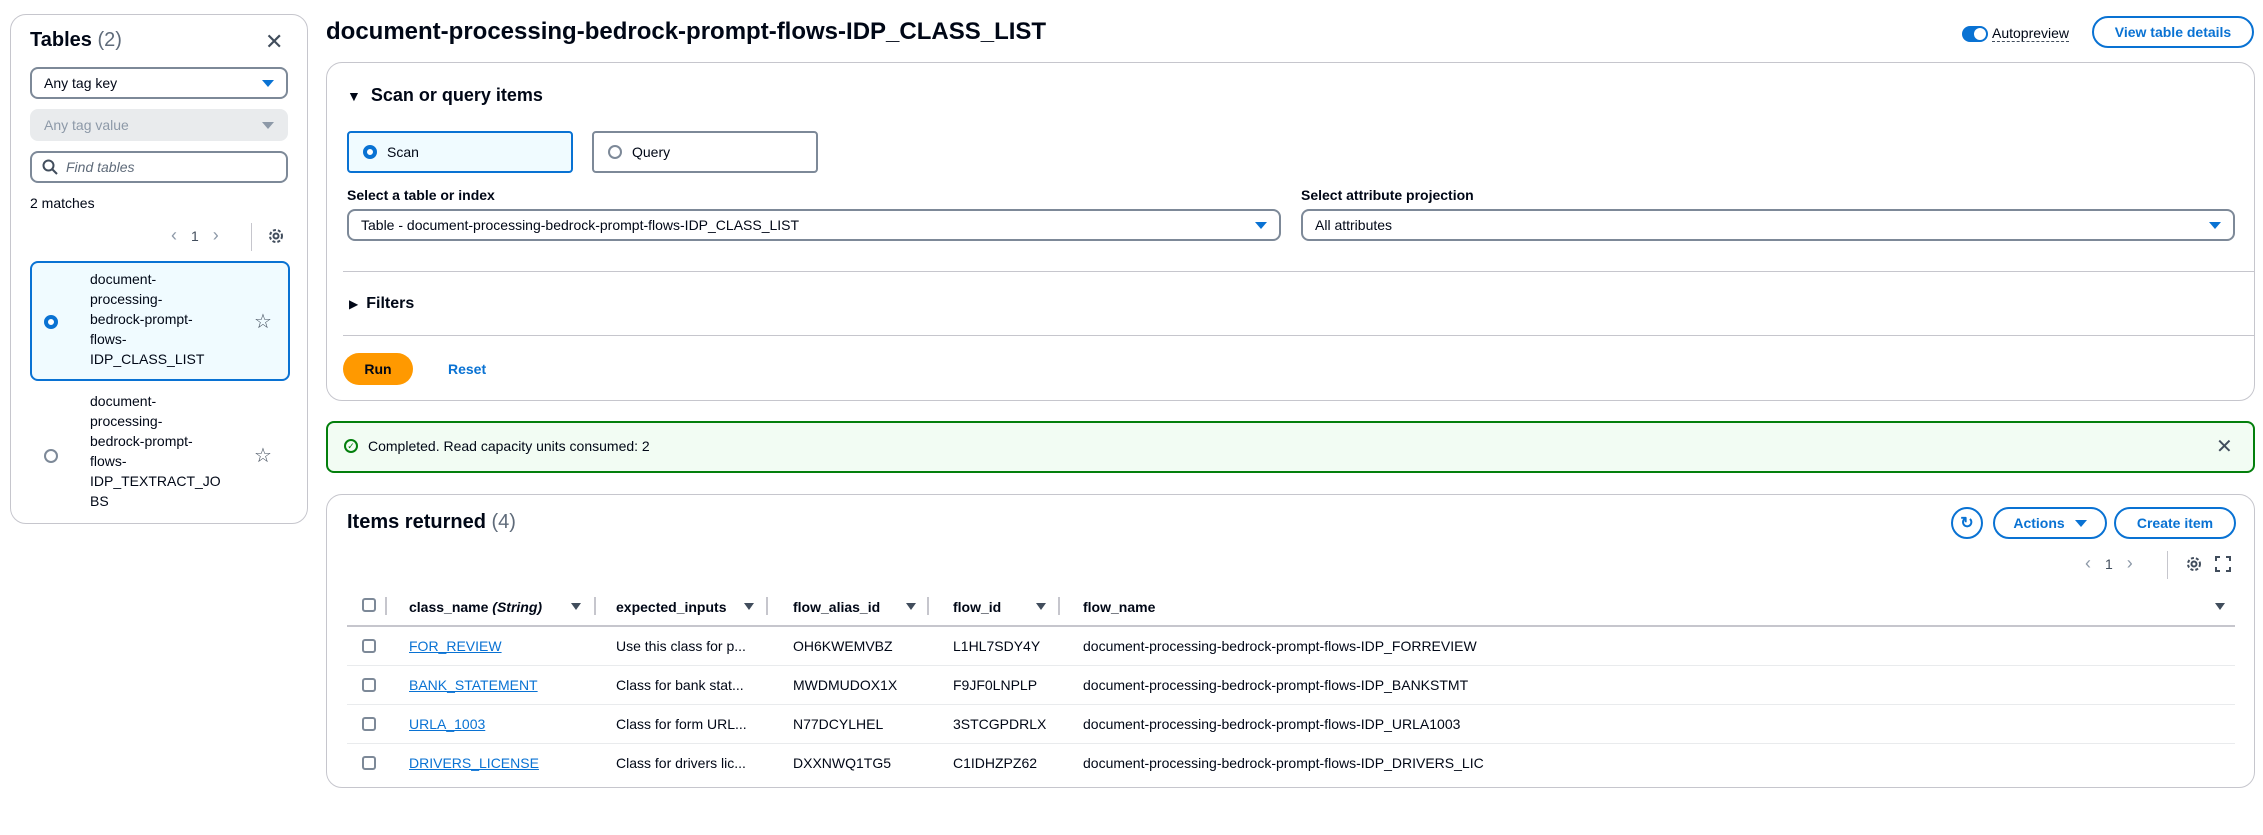 This screenshot has height=835, width=2263. I want to click on col-flow-name: flow_name, so click(1119, 607).